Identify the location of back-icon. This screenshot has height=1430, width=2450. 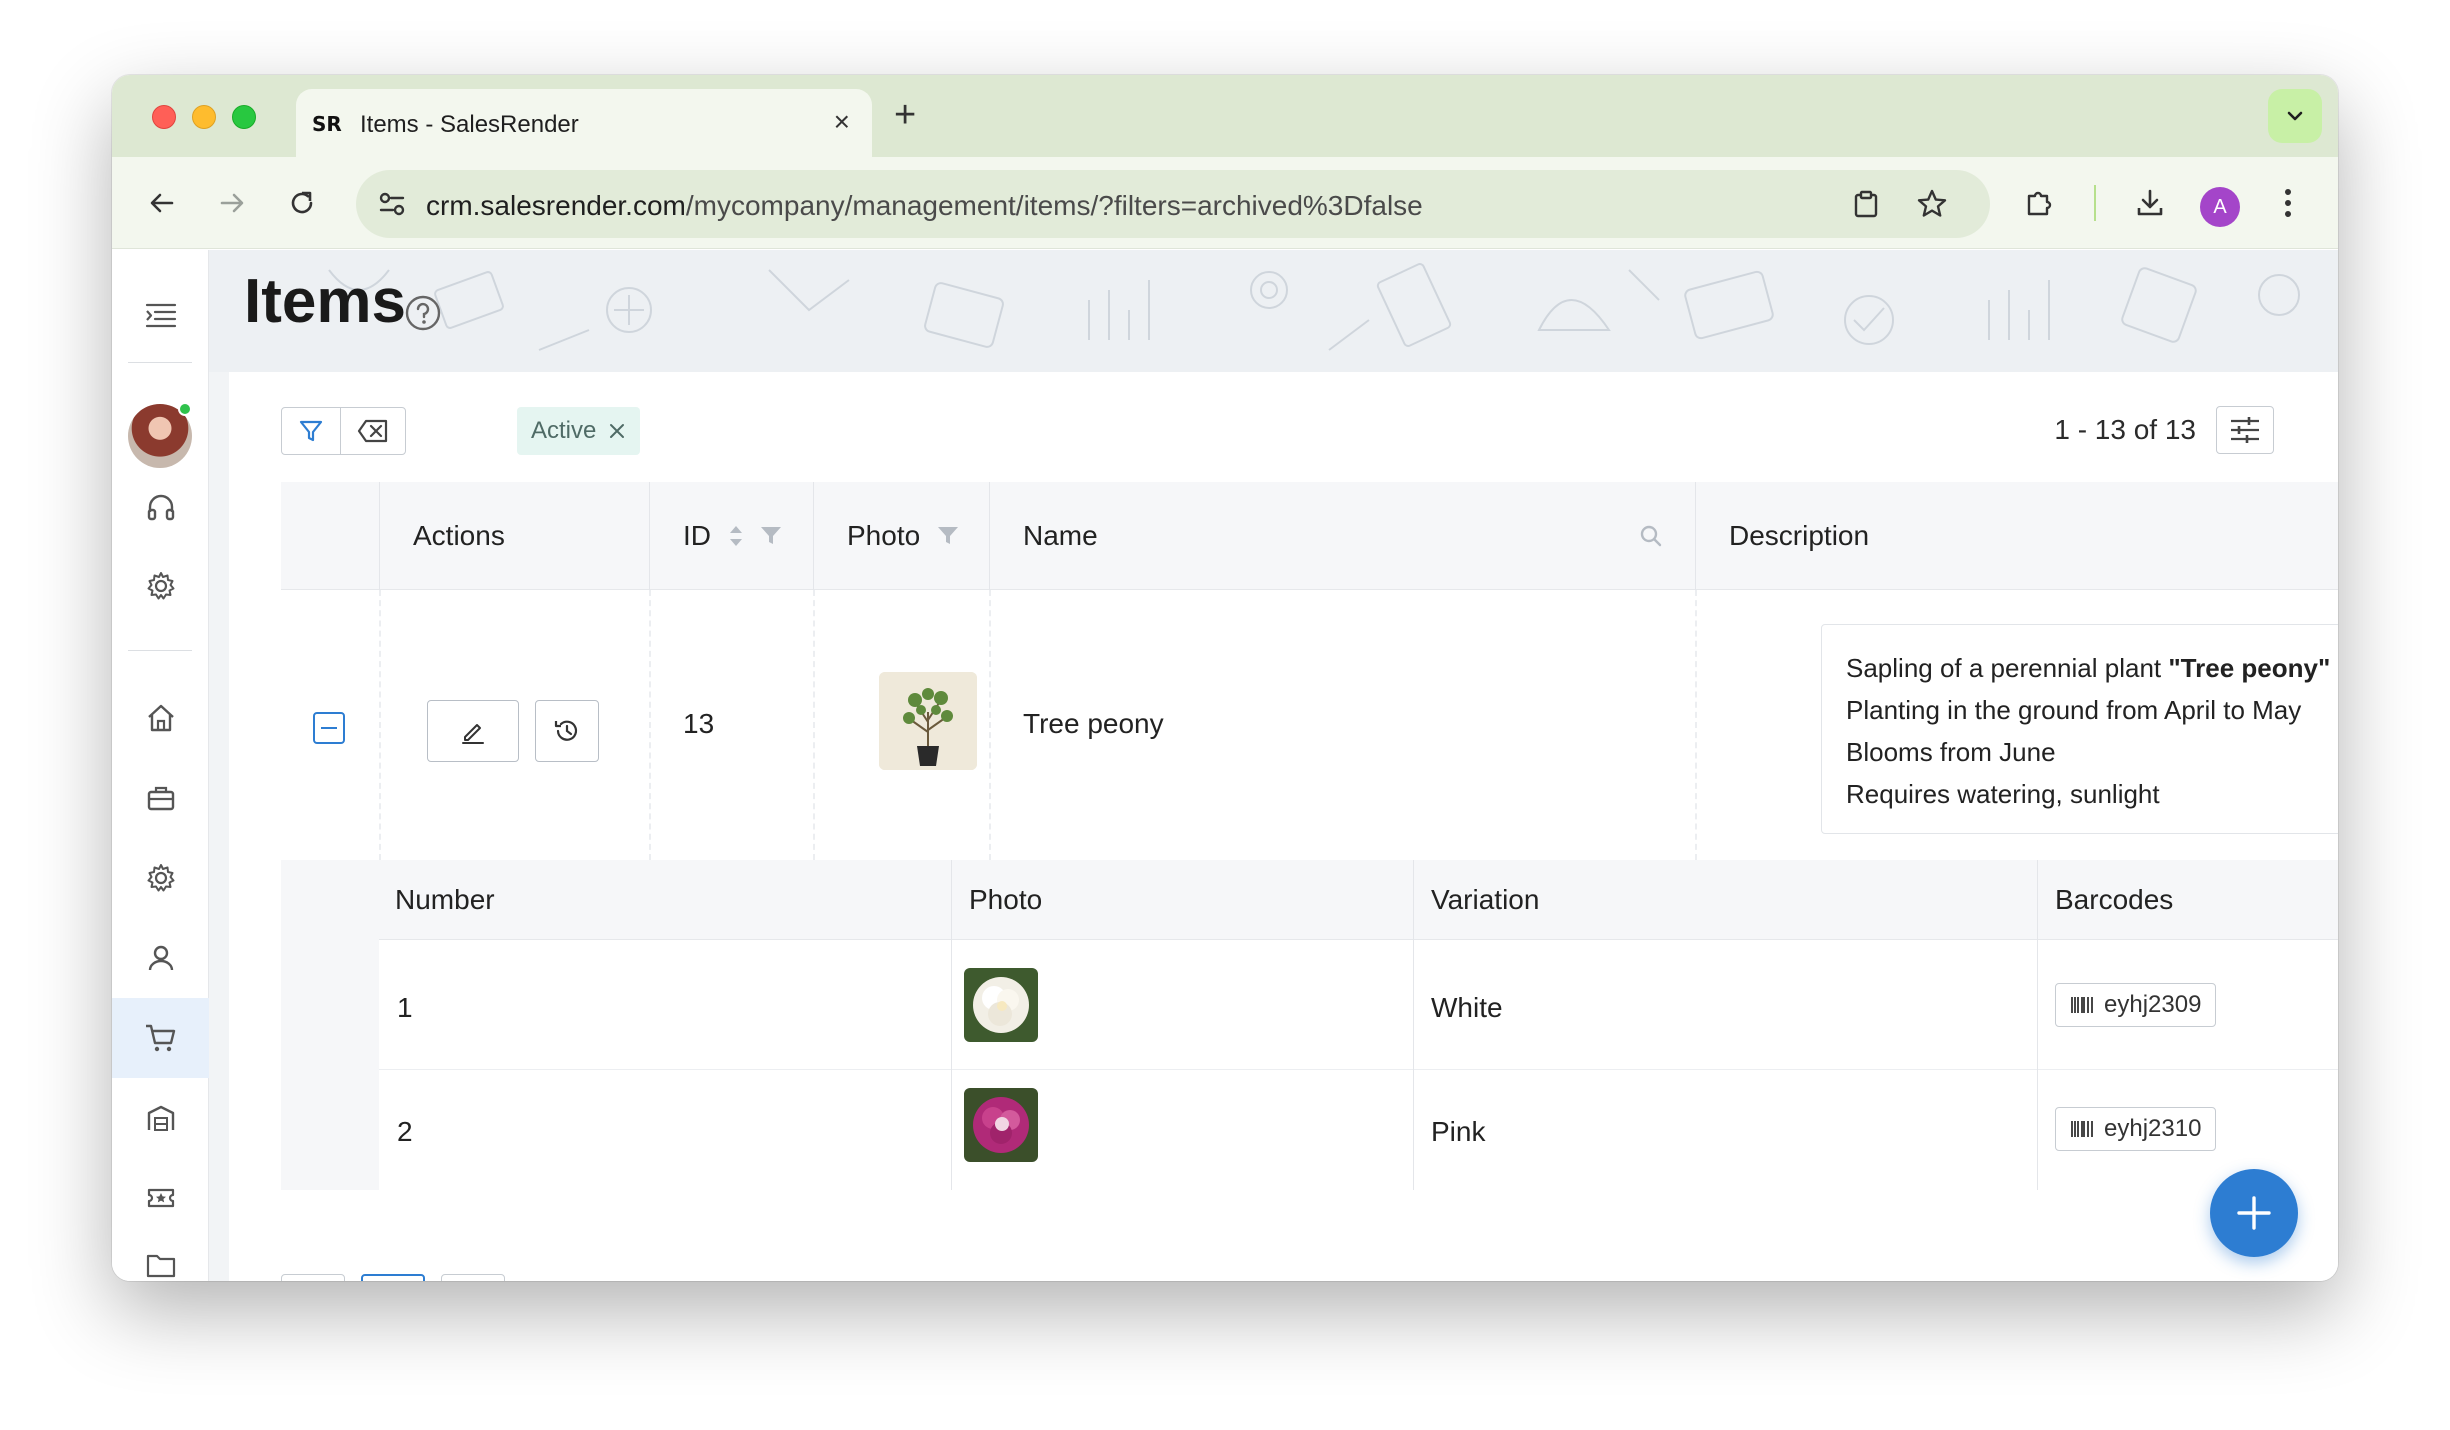
(162, 203).